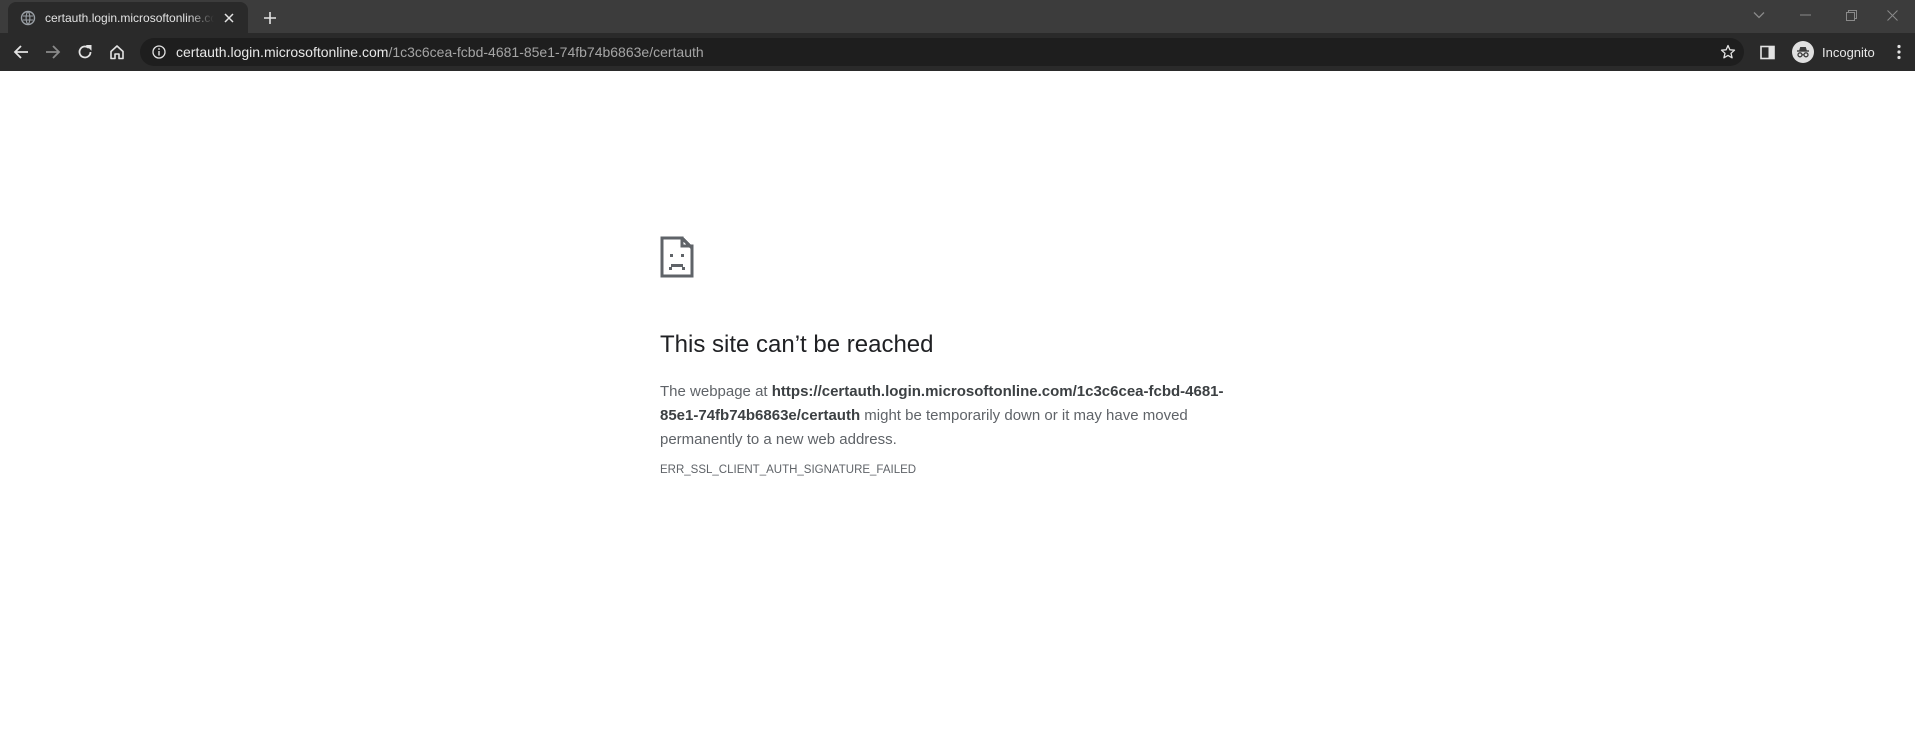 This screenshot has width=1915, height=755. I want to click on chevron-down-icon, so click(1759, 15).